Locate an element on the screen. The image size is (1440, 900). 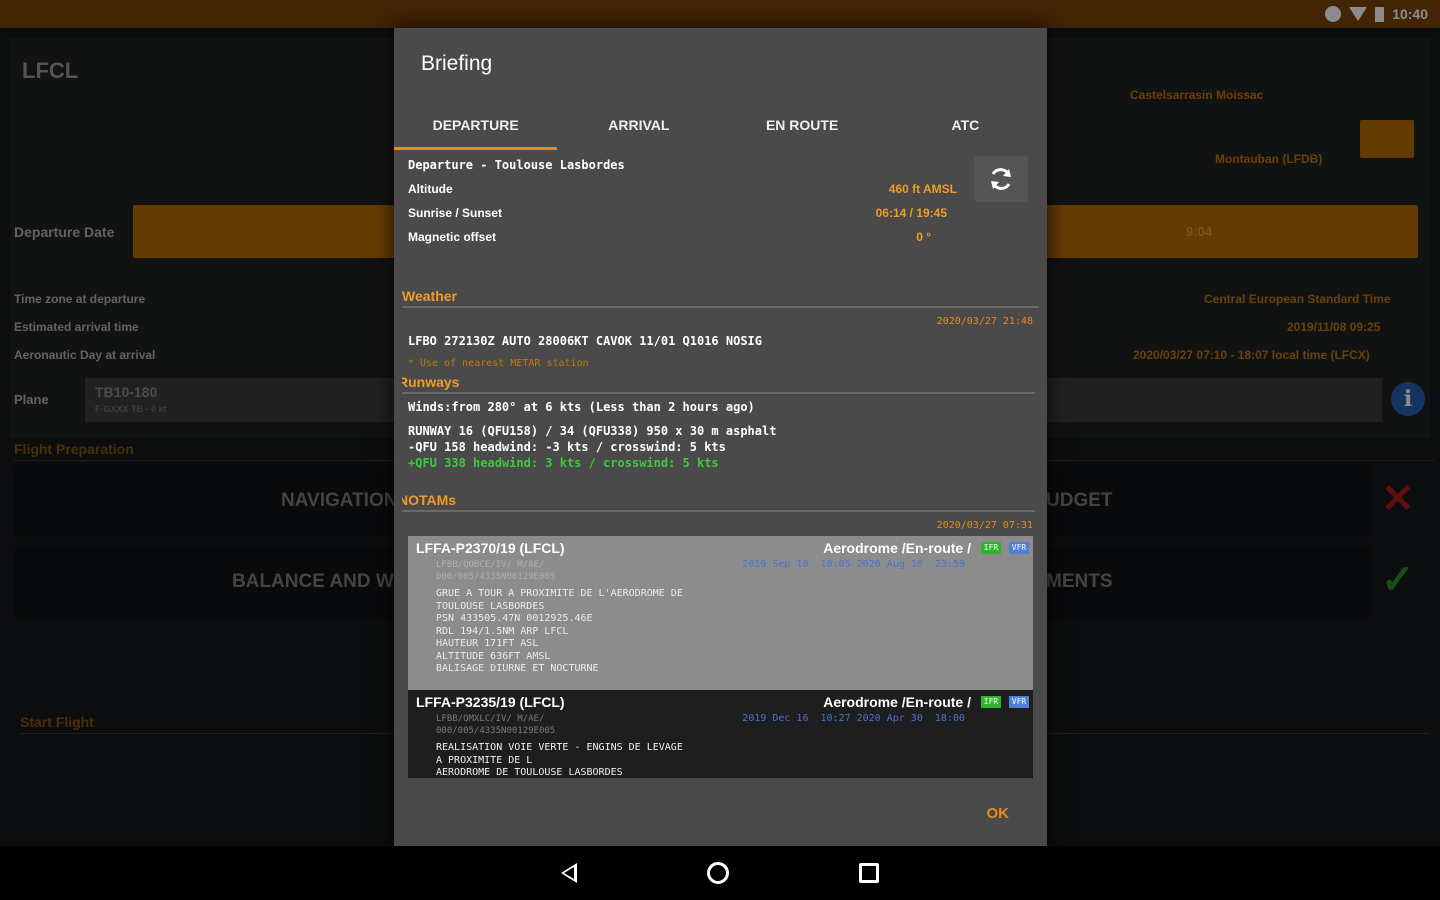
tab-bar: DEPARTURE ARRIVAL EN ROUTE ATC is located at coordinates (720, 125).